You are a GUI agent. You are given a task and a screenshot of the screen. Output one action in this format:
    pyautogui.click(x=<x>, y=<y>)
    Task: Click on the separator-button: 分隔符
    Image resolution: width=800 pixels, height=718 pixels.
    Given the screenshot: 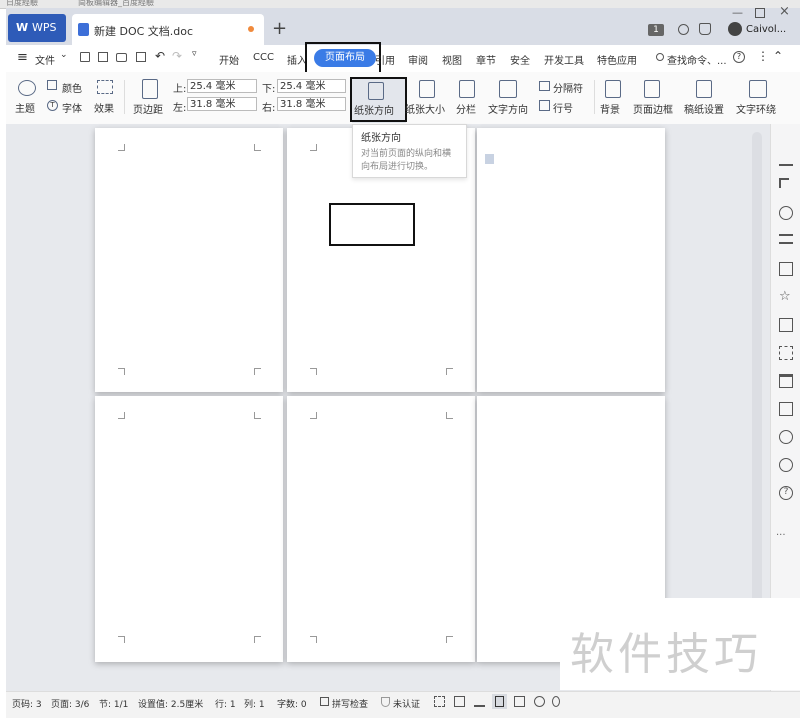 What is the action you would take?
    pyautogui.click(x=568, y=87)
    